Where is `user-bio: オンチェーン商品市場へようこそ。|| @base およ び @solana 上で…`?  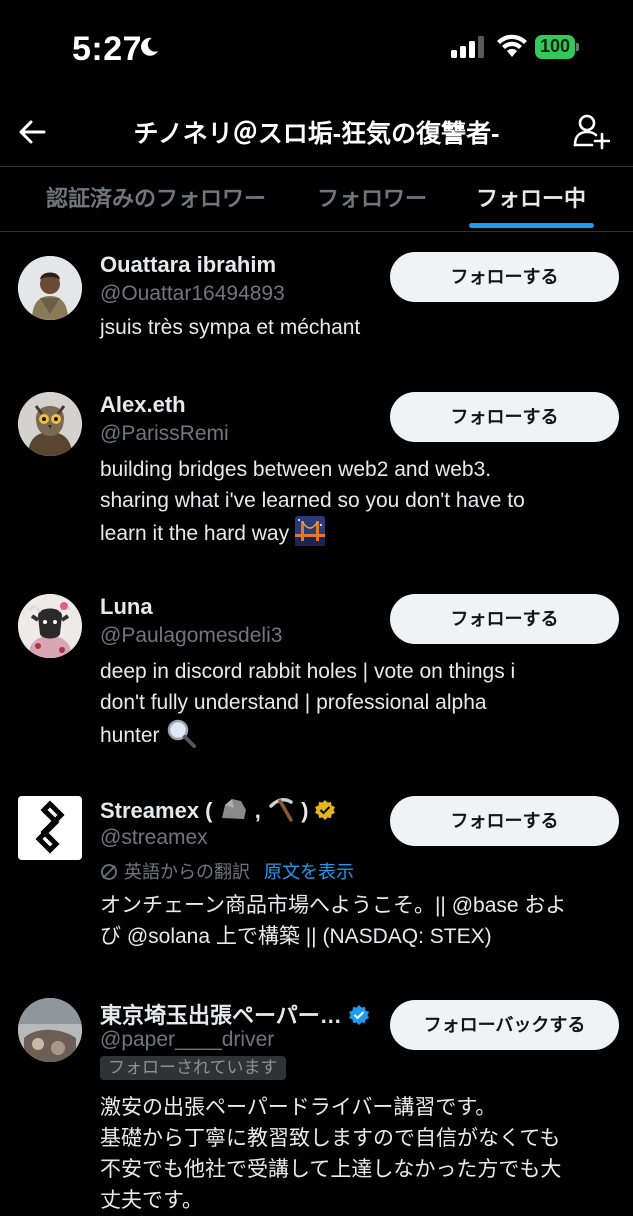
user-bio: オンチェーン商品市場へようこそ。|| @base およ び @solana 上で… is located at coordinates (357, 921).